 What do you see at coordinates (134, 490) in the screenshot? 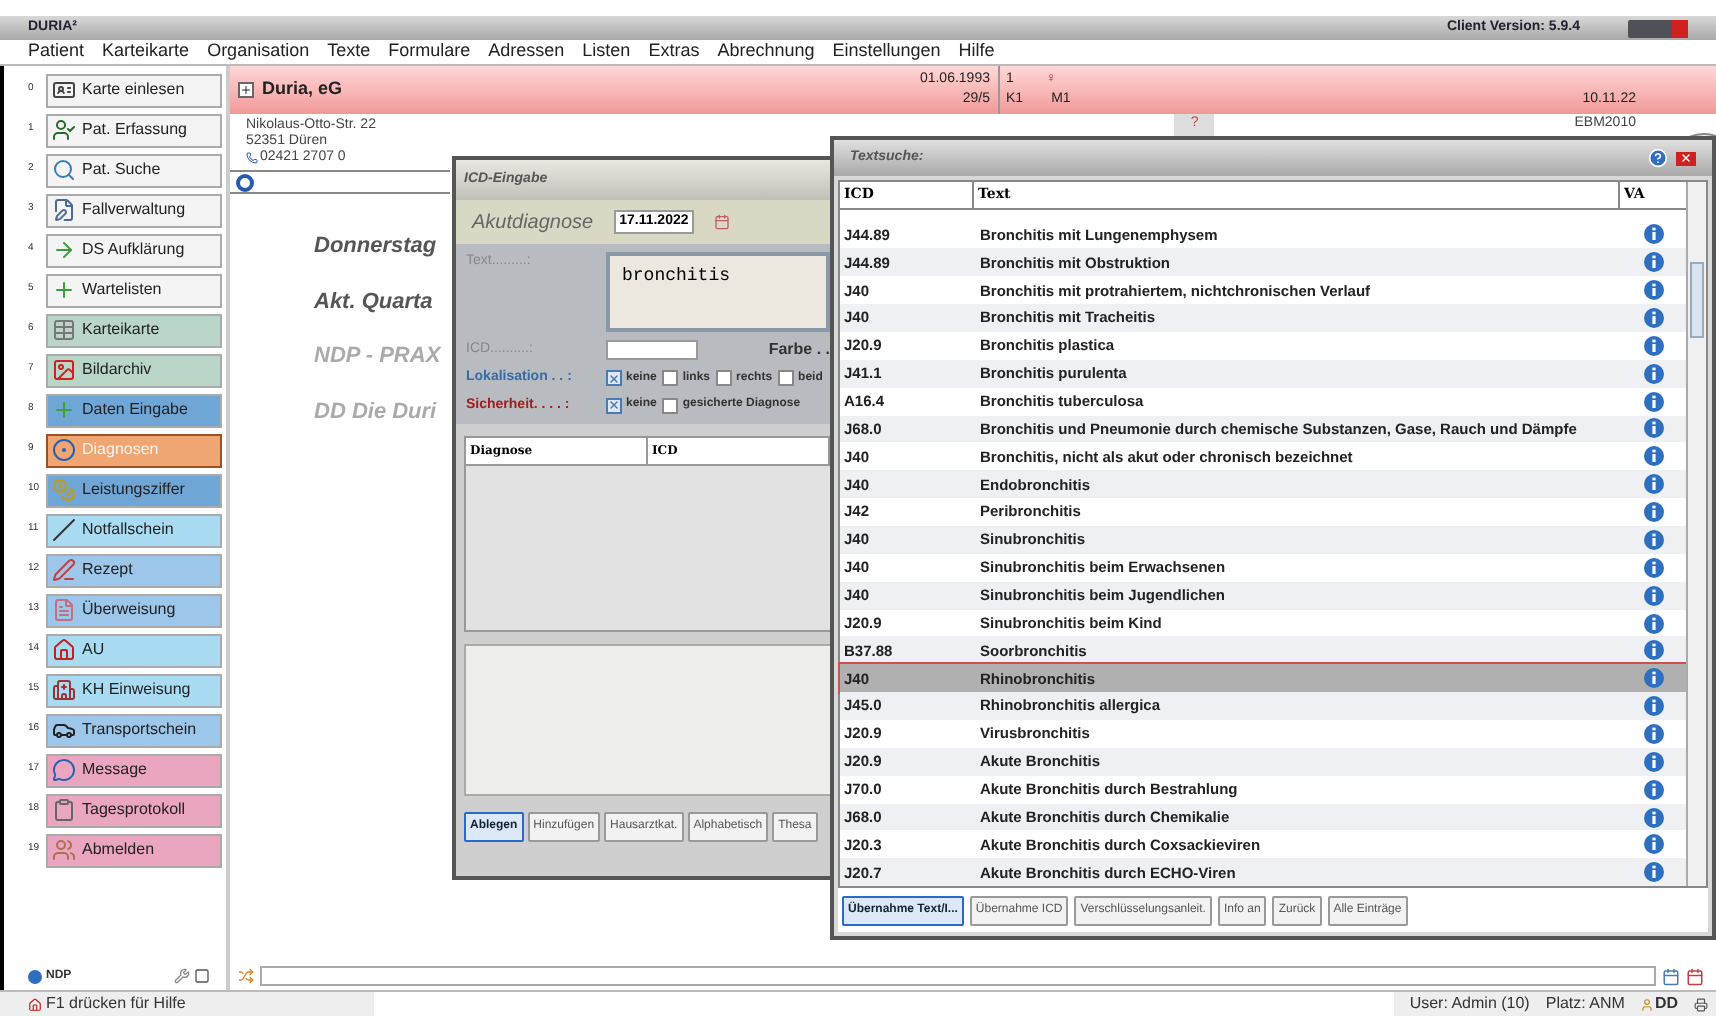
I see `sidebar-item: Leistungsziffer` at bounding box center [134, 490].